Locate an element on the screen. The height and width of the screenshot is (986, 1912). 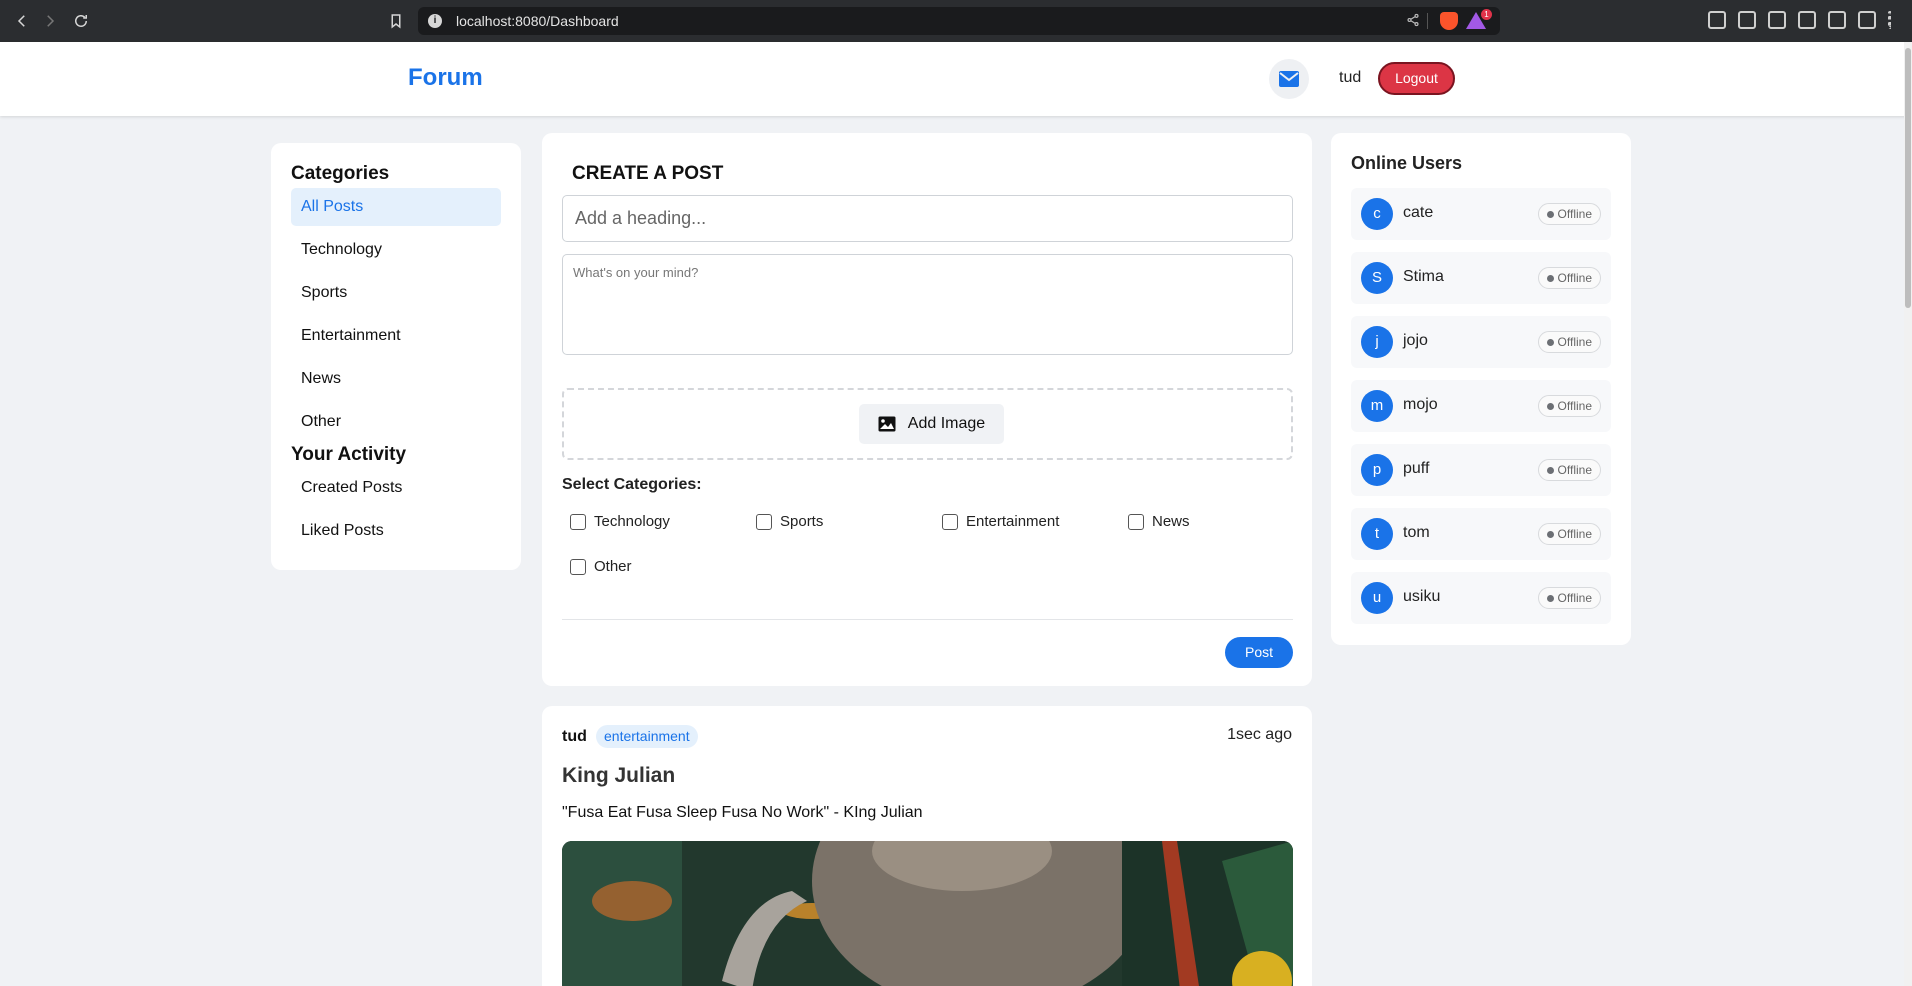
scrollbar-thumb is located at coordinates (1908, 178).